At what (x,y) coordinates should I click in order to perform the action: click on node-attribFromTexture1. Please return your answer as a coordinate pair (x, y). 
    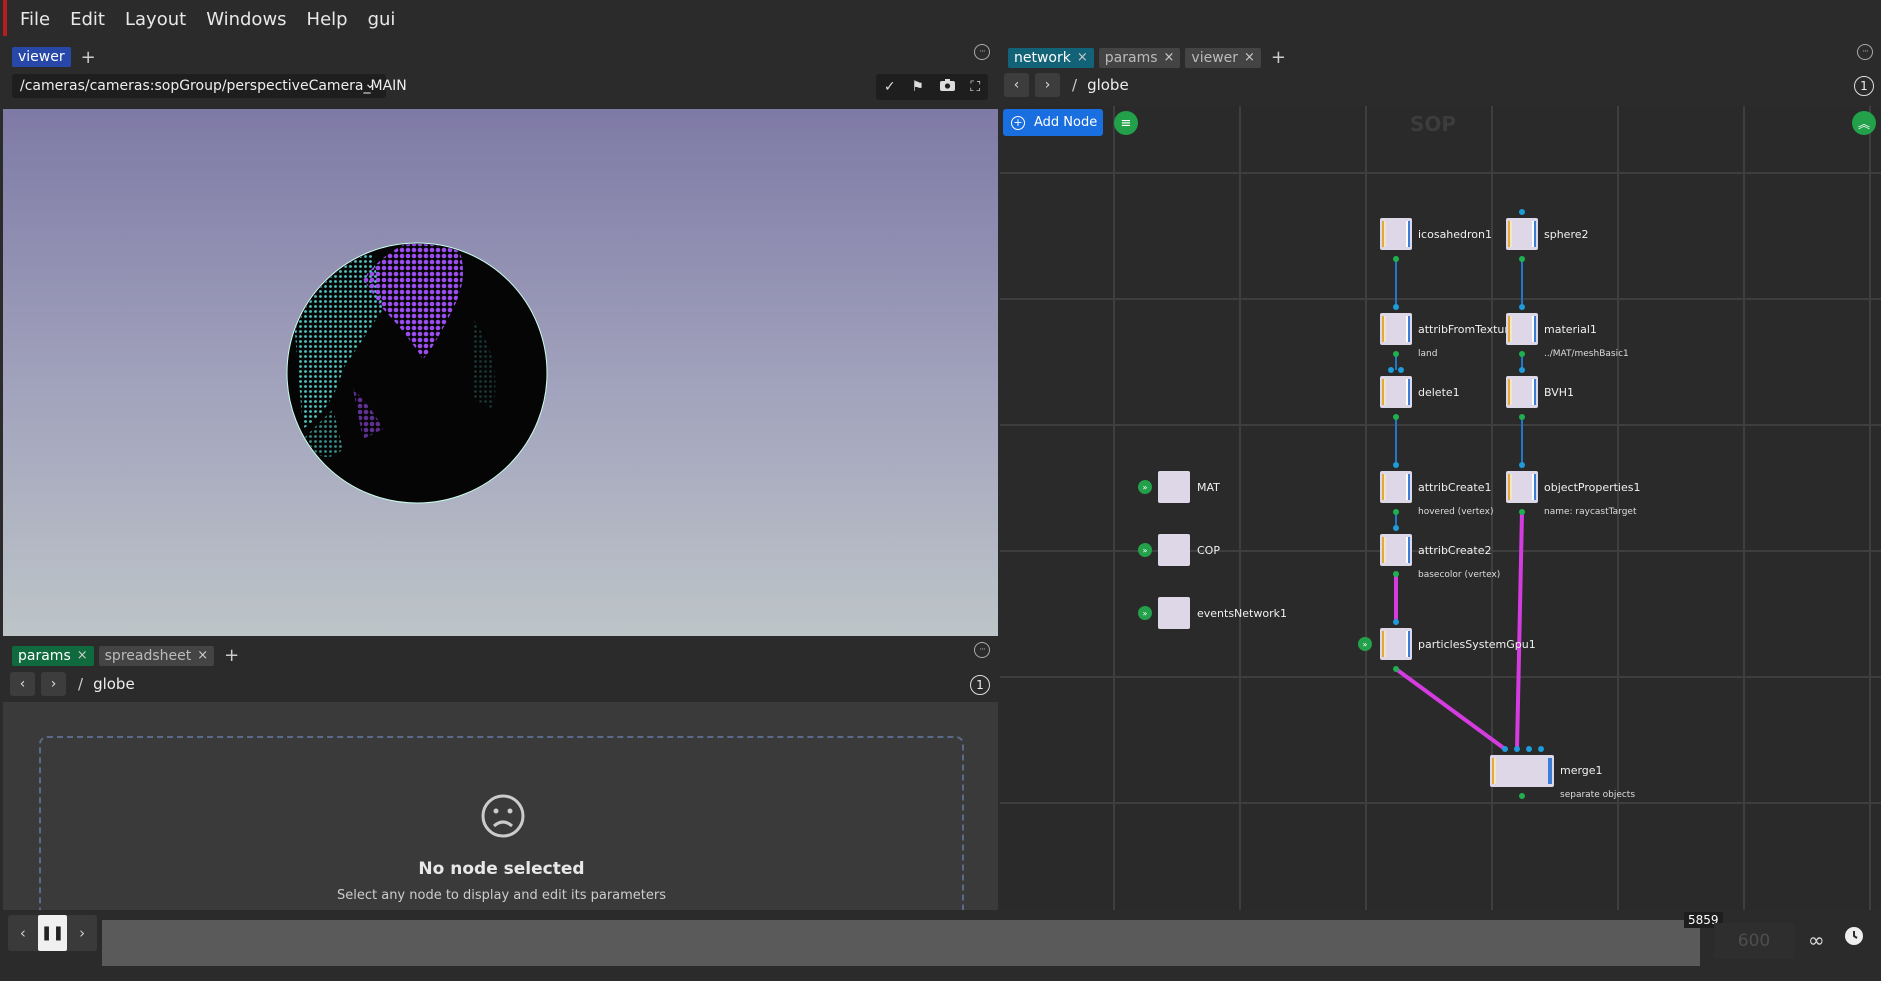
    Looking at the image, I should click on (1396, 329).